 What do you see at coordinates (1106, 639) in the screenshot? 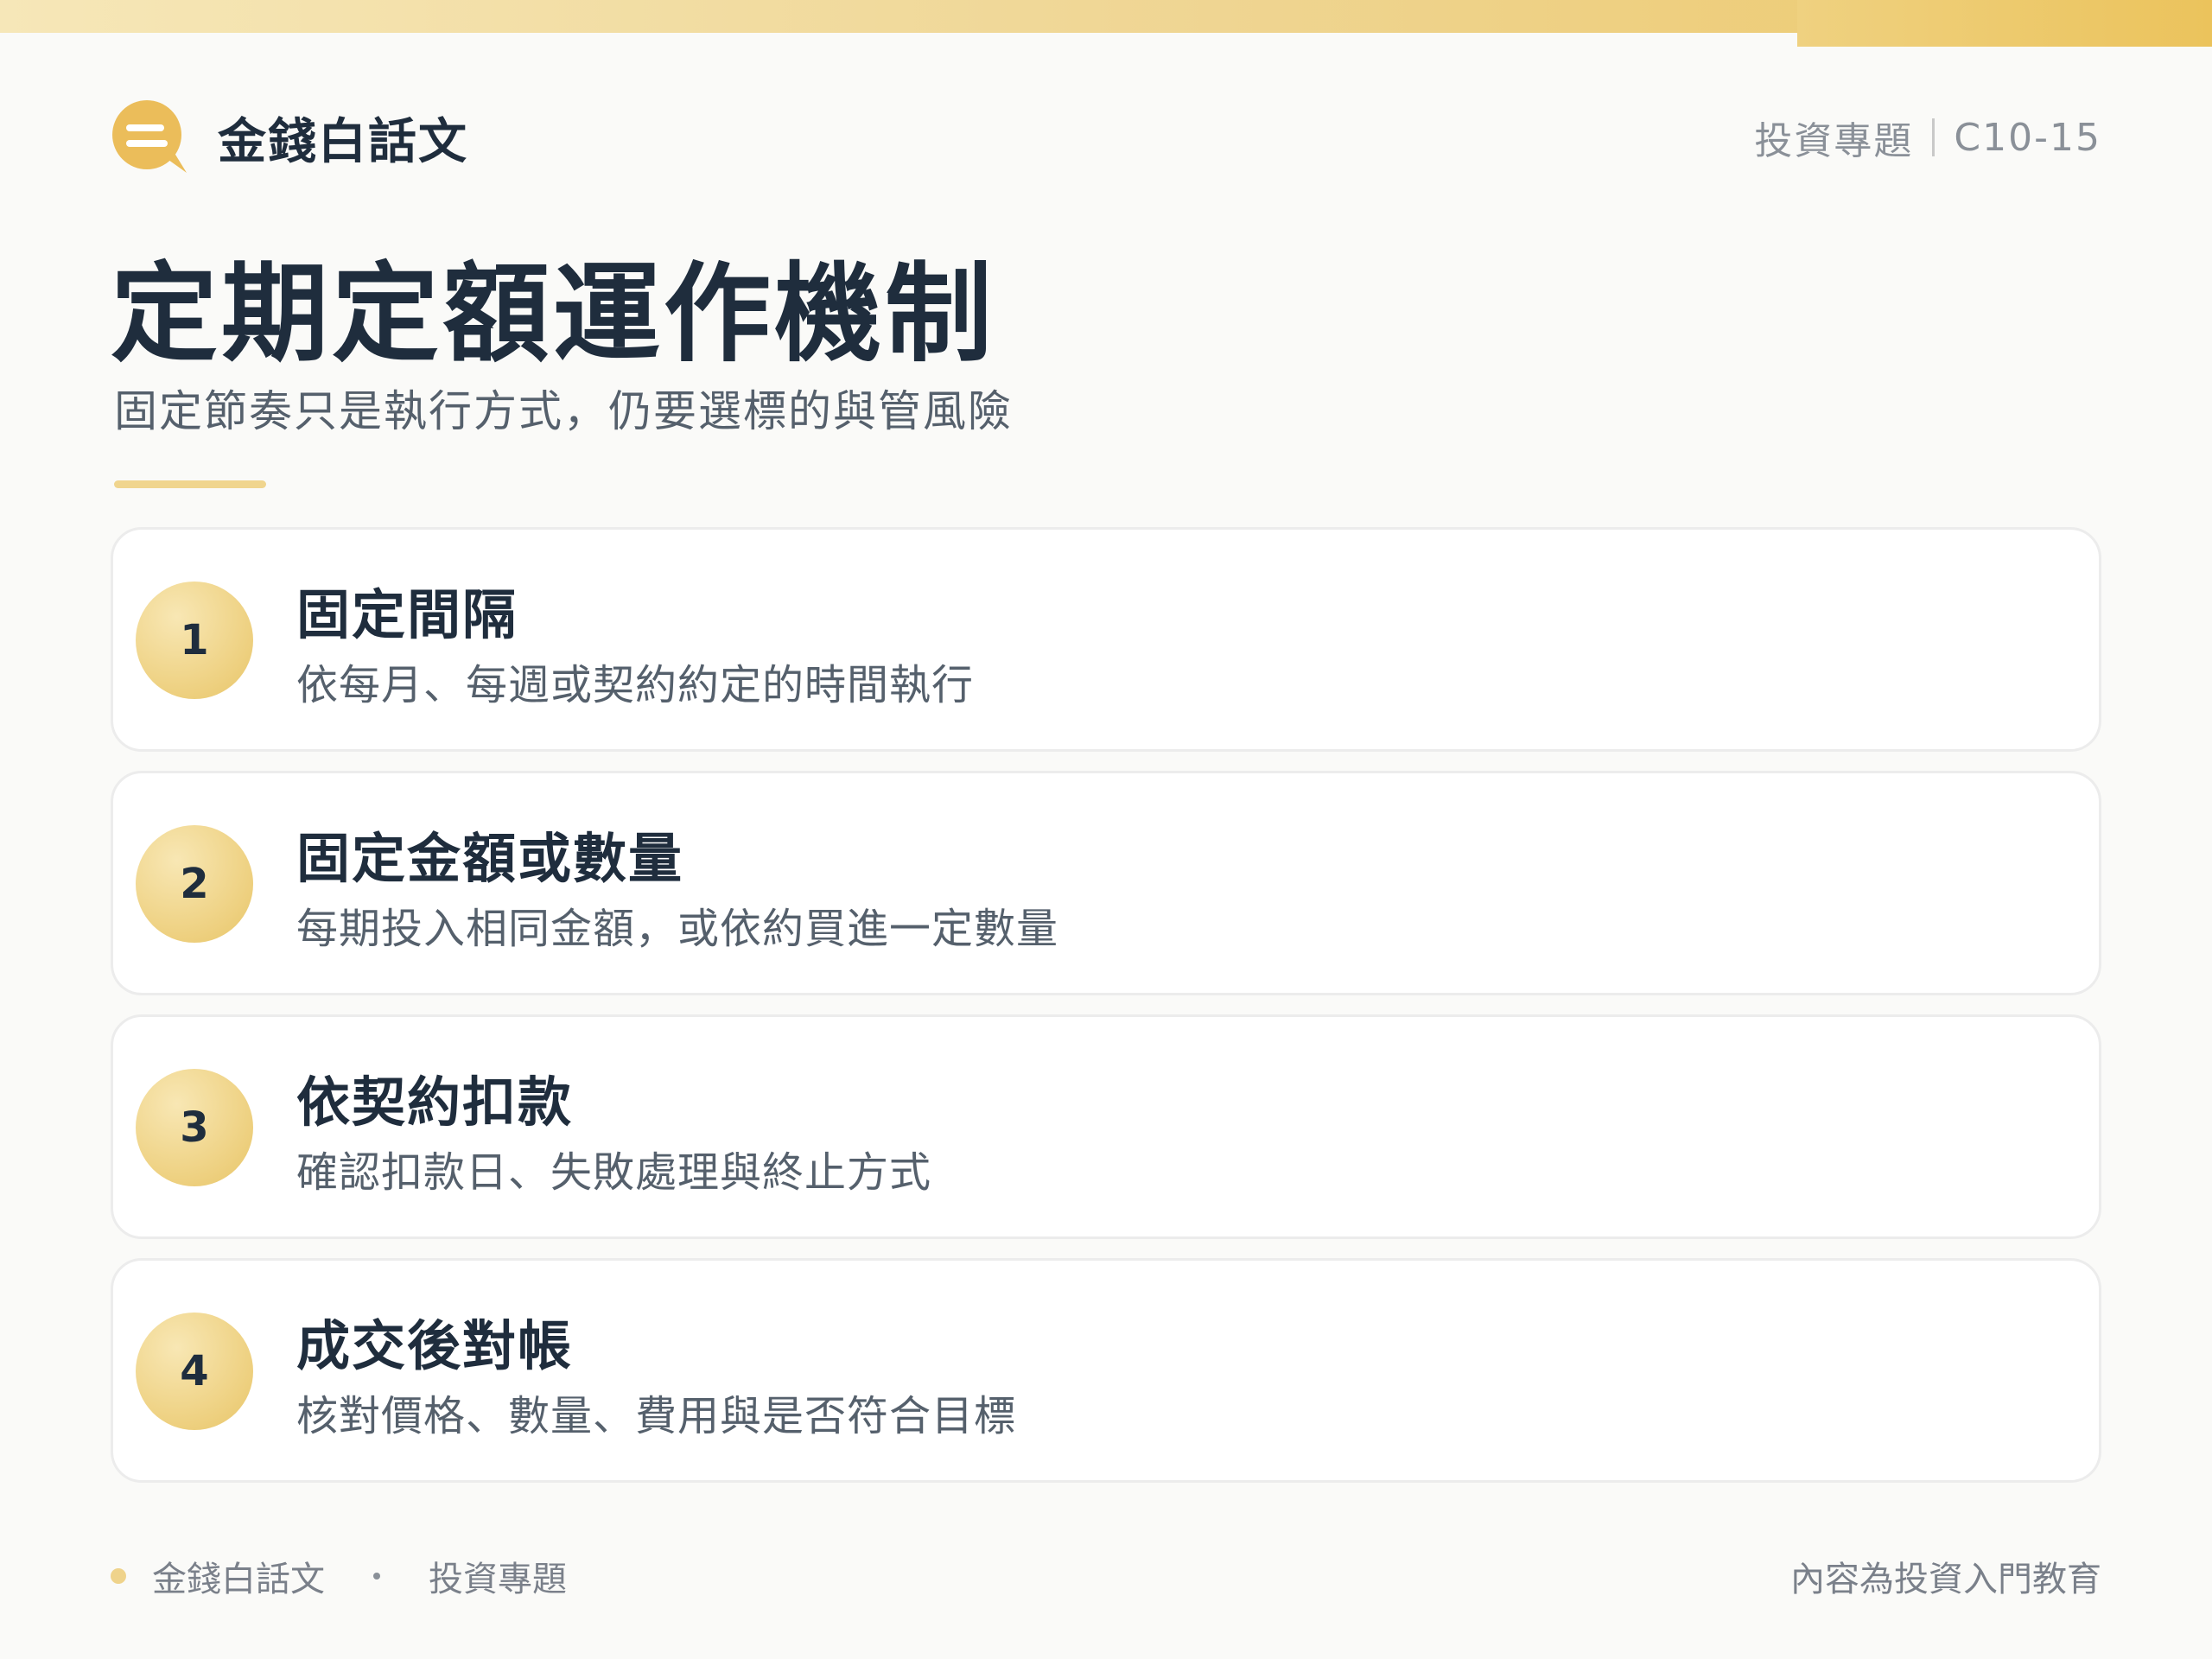
I see `step-card-1: 1 固定間隔 依每月、每週或契約約定的時間執行` at bounding box center [1106, 639].